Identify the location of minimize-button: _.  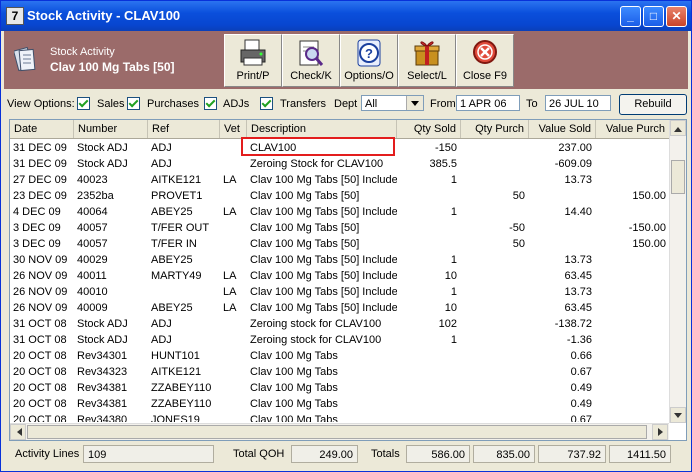
(630, 16).